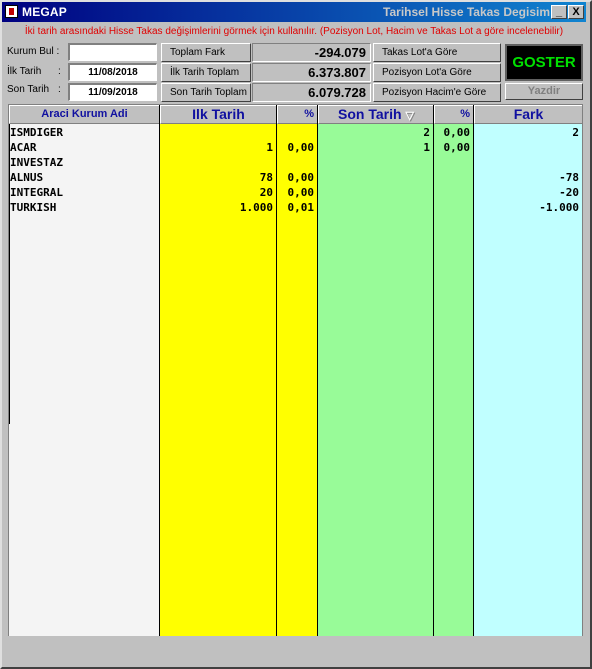 This screenshot has width=592, height=669. What do you see at coordinates (311, 52) in the screenshot?
I see `toplam-fark-value: -294.079` at bounding box center [311, 52].